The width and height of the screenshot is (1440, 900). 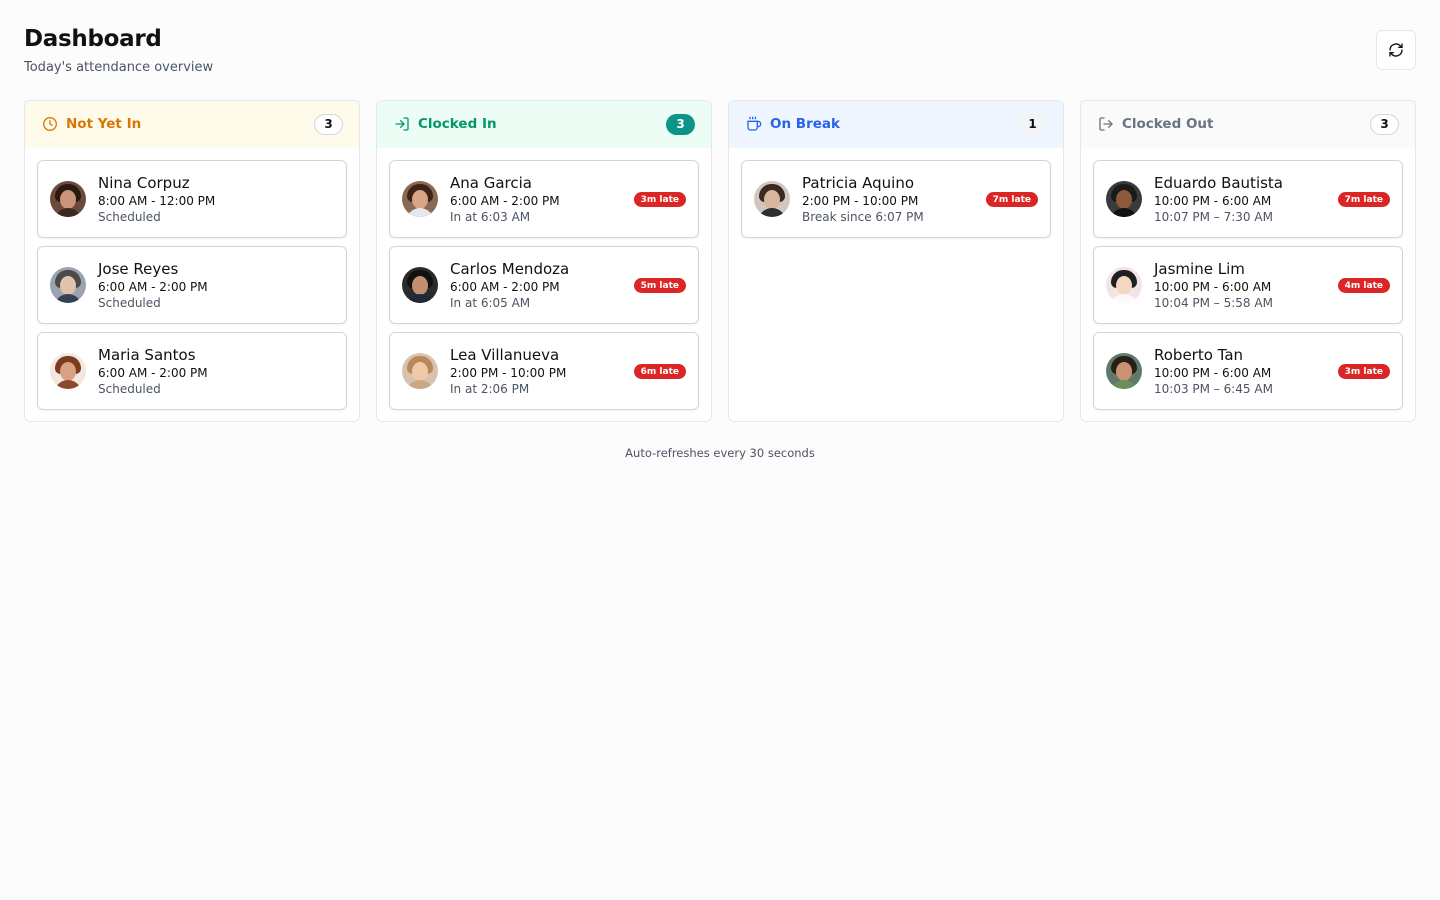 I want to click on employee-name: Nina Corpuz, so click(x=144, y=182).